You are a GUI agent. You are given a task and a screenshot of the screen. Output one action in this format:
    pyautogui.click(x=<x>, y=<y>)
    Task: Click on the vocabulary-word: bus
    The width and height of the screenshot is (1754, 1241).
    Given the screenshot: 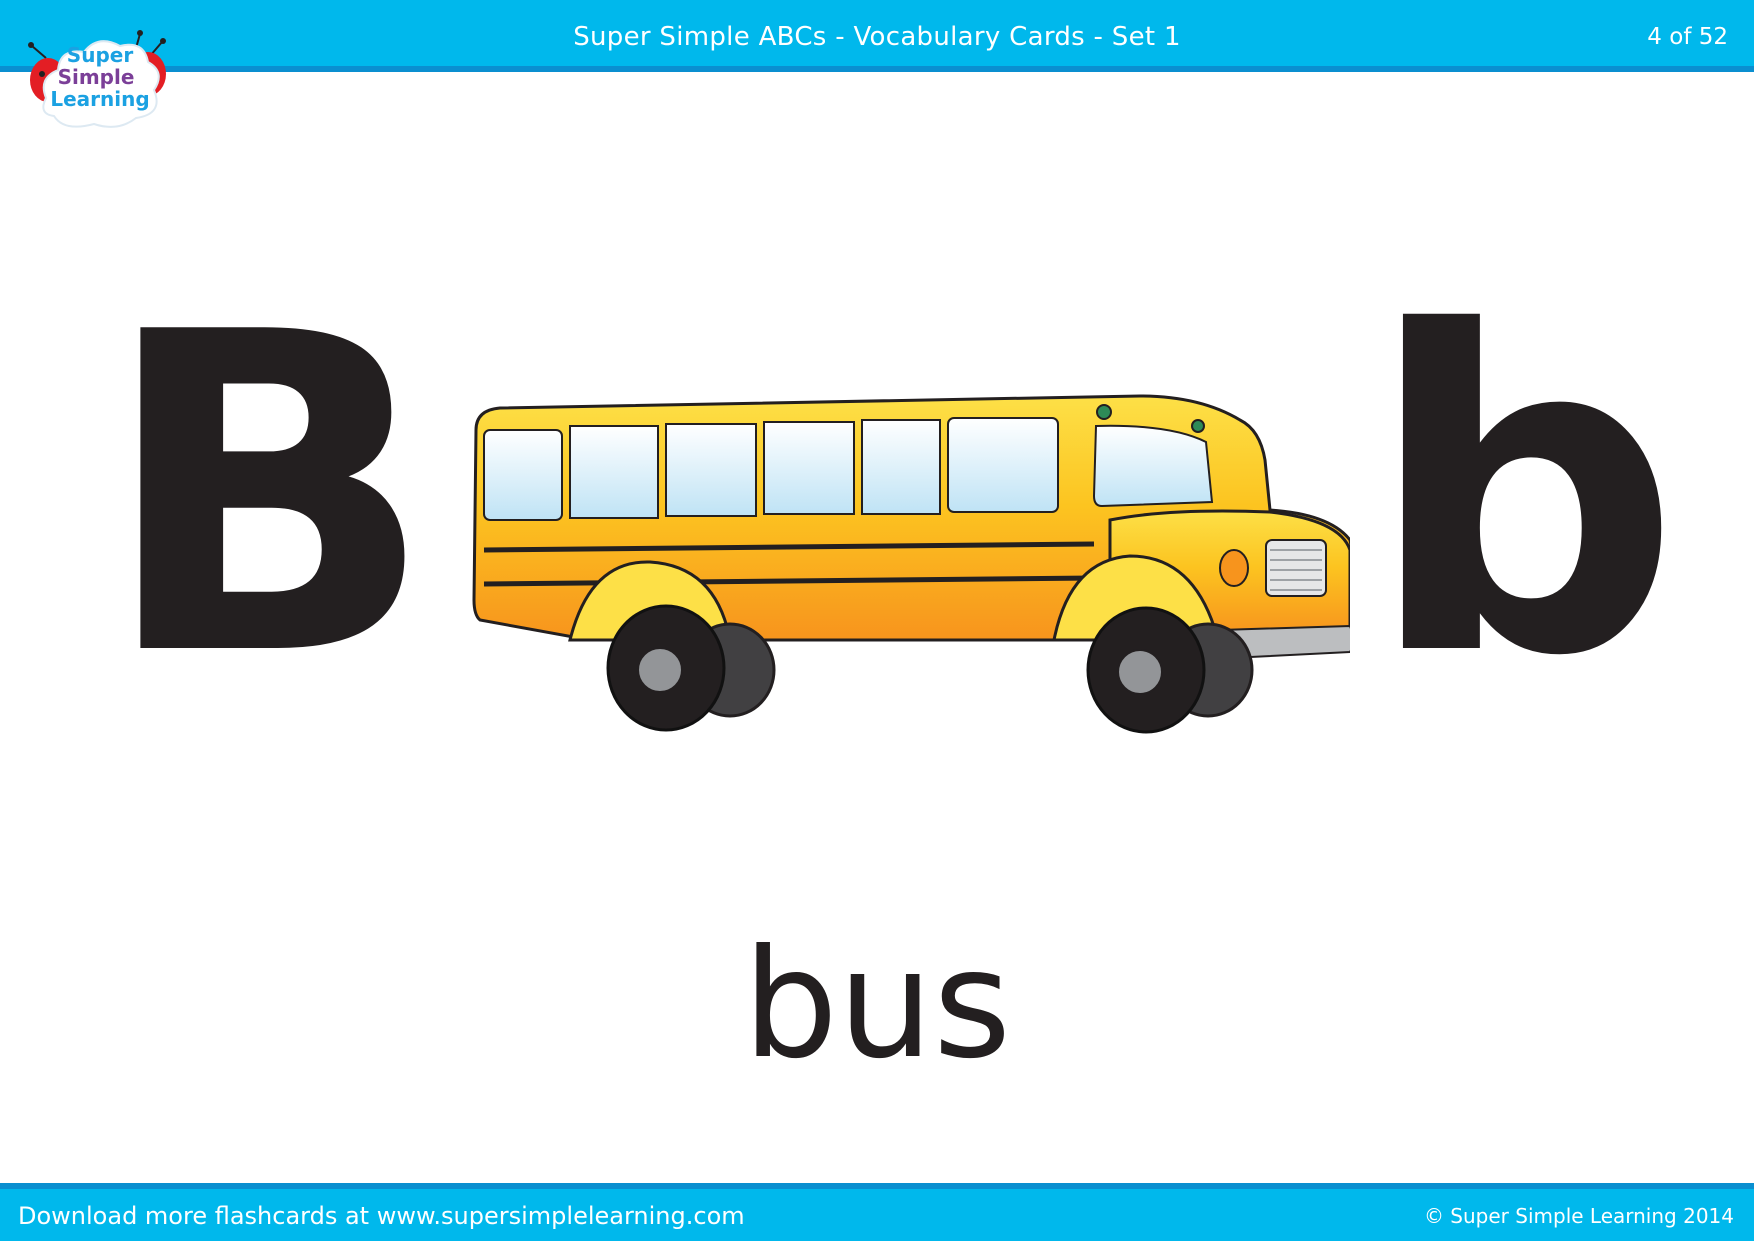 What is the action you would take?
    pyautogui.click(x=877, y=1005)
    